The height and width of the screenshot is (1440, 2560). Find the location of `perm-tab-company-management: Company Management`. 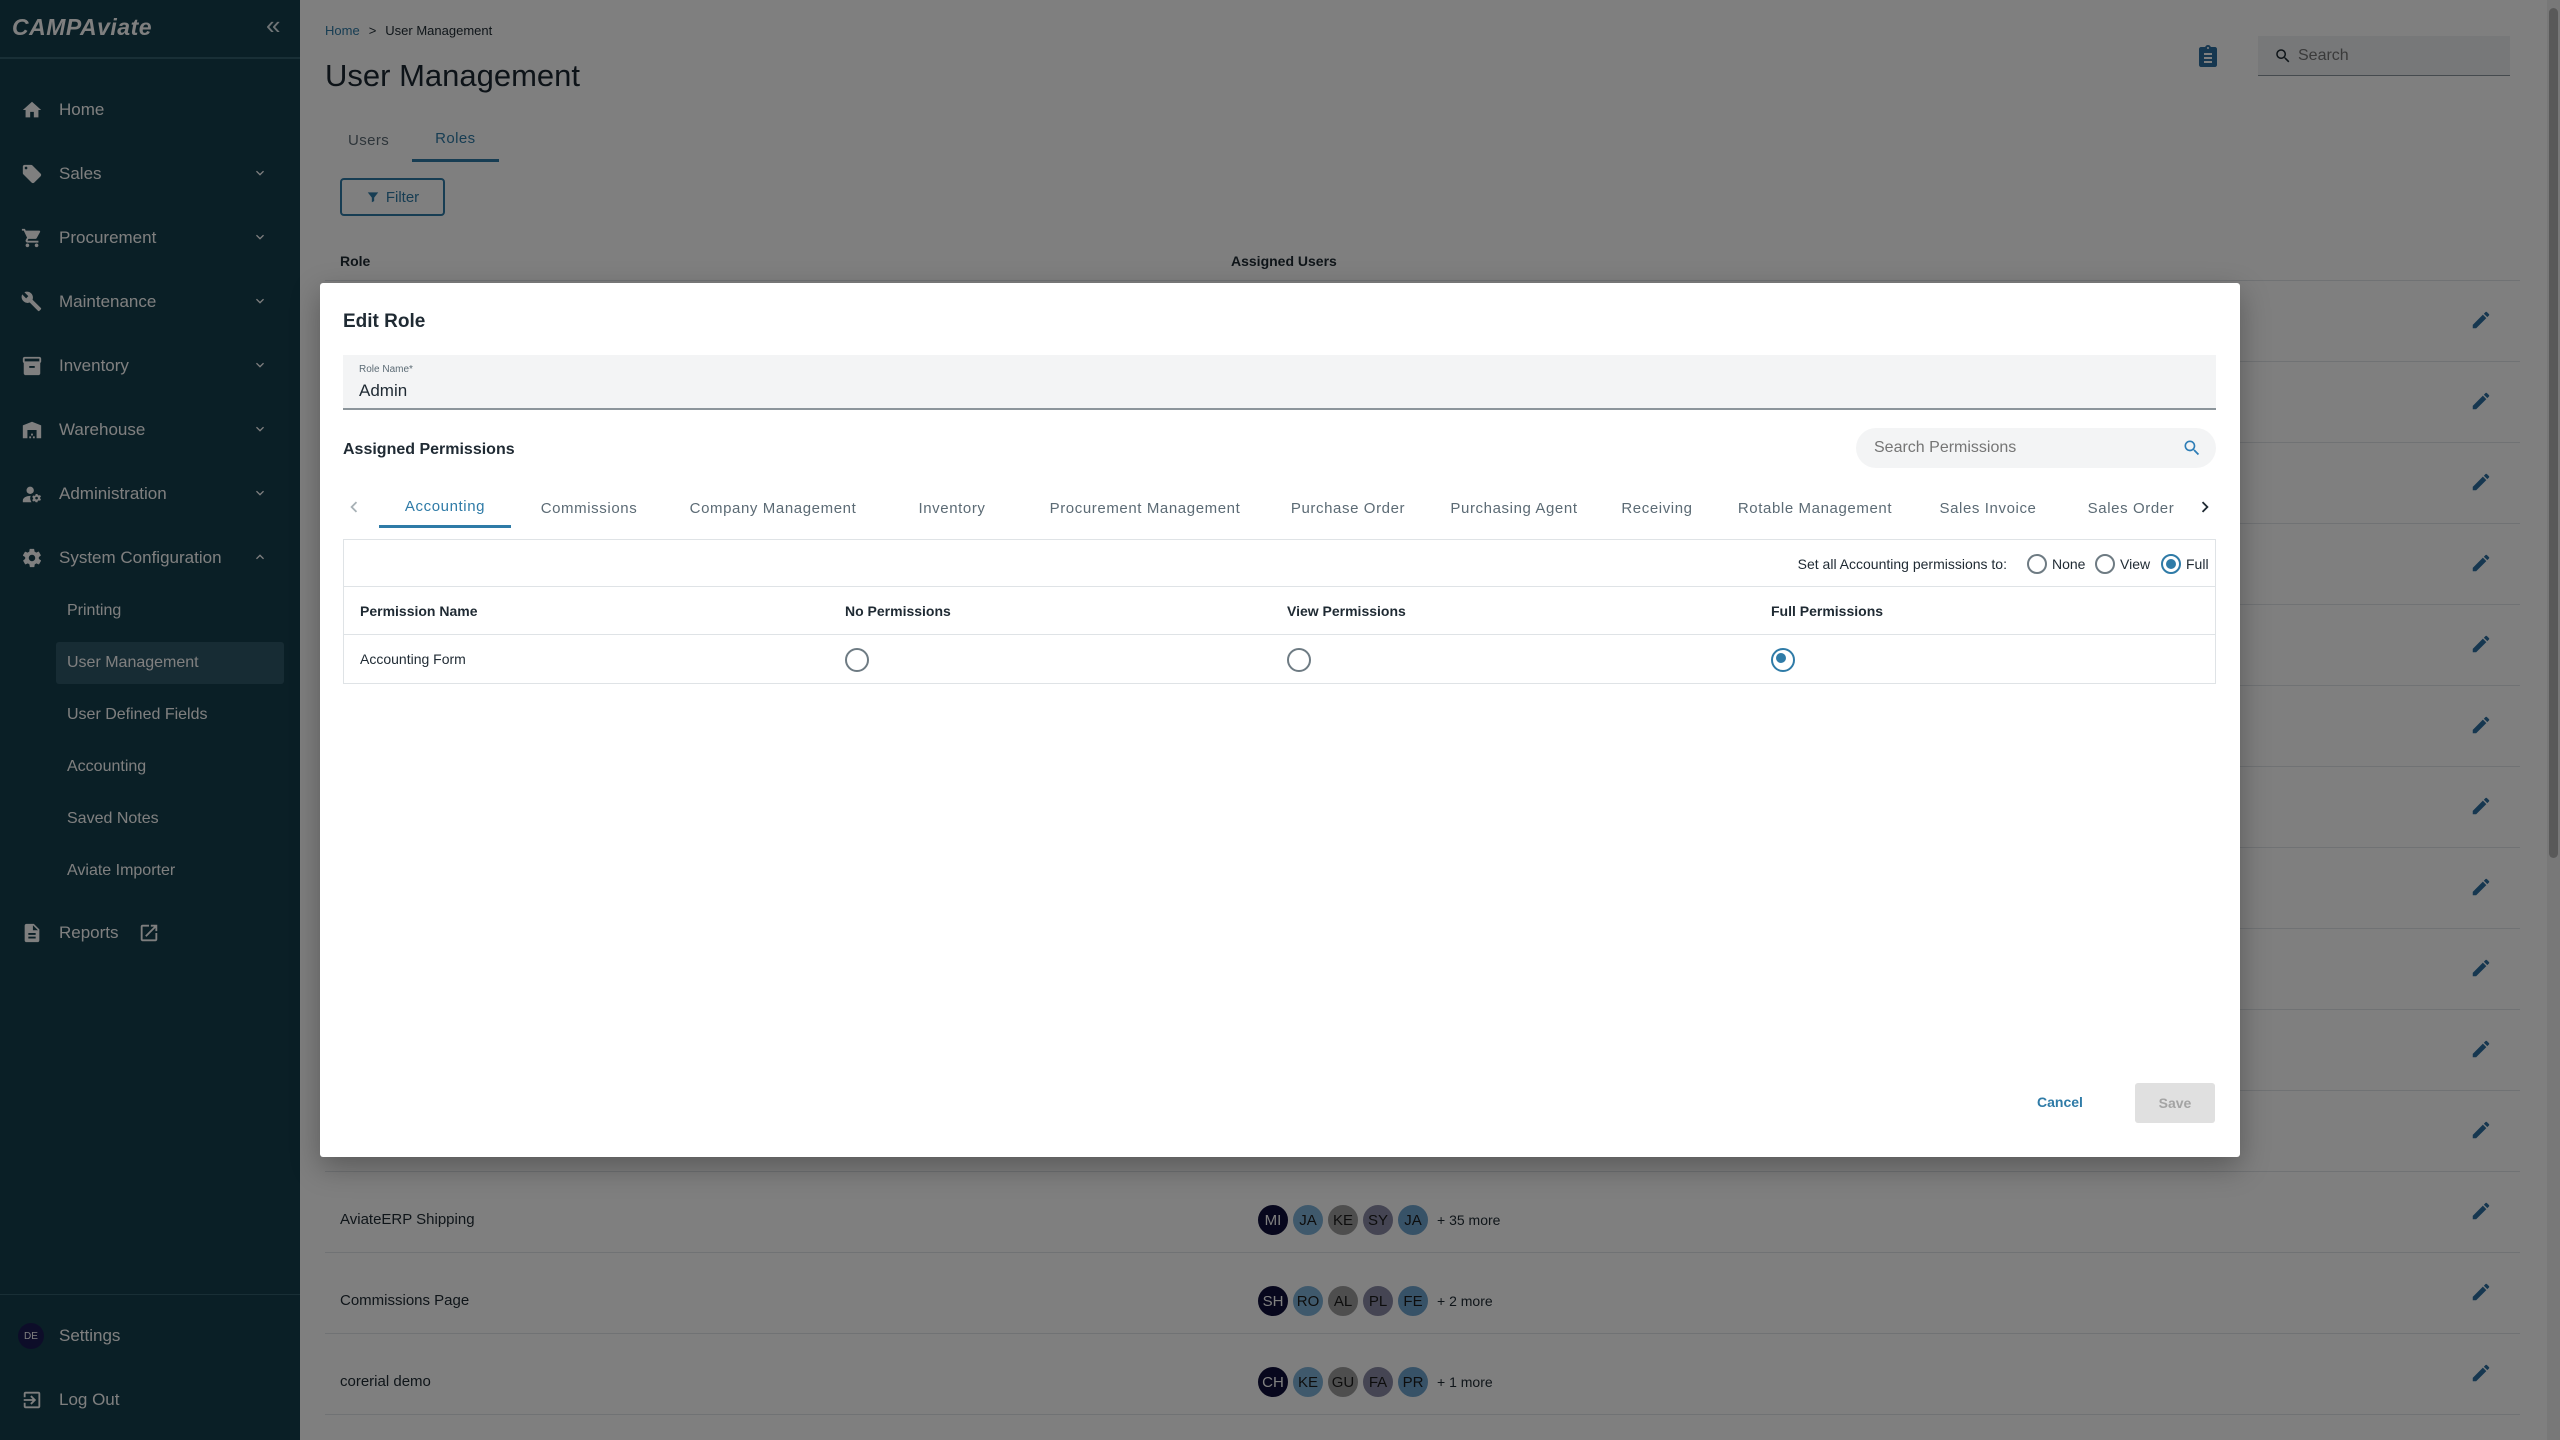

perm-tab-company-management: Company Management is located at coordinates (773, 508).